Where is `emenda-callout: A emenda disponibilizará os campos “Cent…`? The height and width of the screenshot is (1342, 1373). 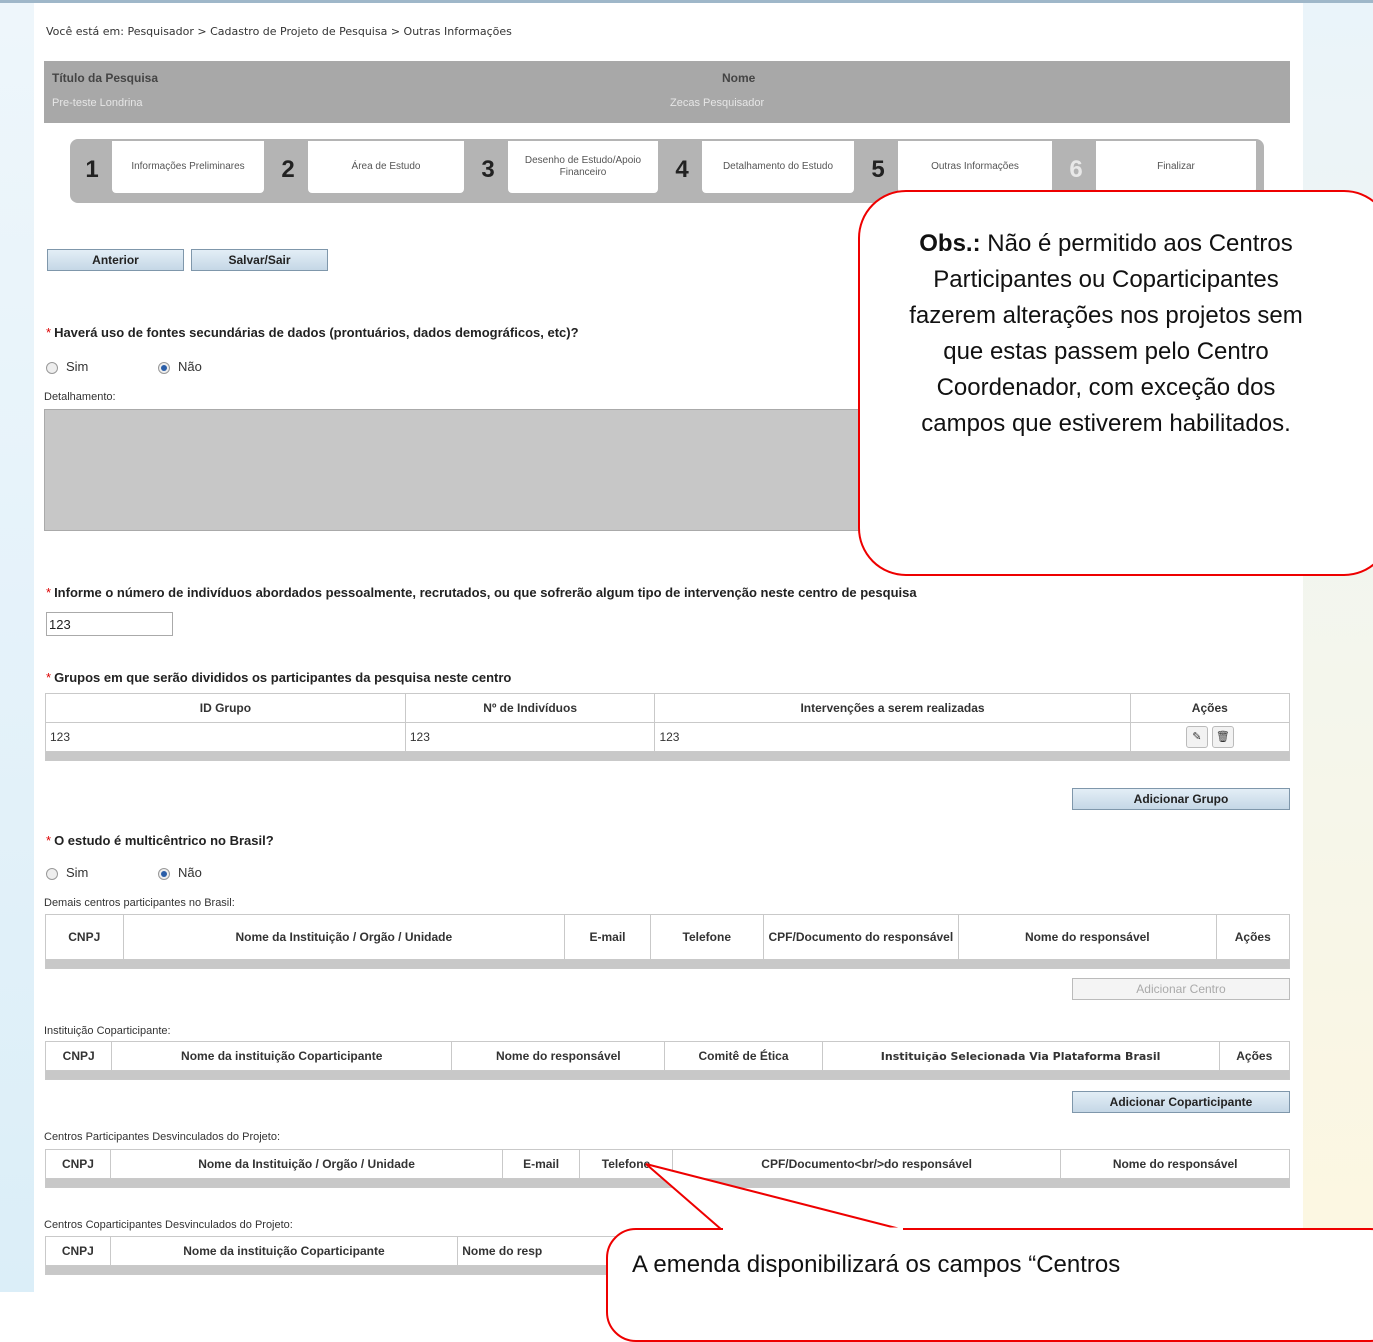
emenda-callout: A emenda disponibilizará os campos “Cent… is located at coordinates (989, 1285).